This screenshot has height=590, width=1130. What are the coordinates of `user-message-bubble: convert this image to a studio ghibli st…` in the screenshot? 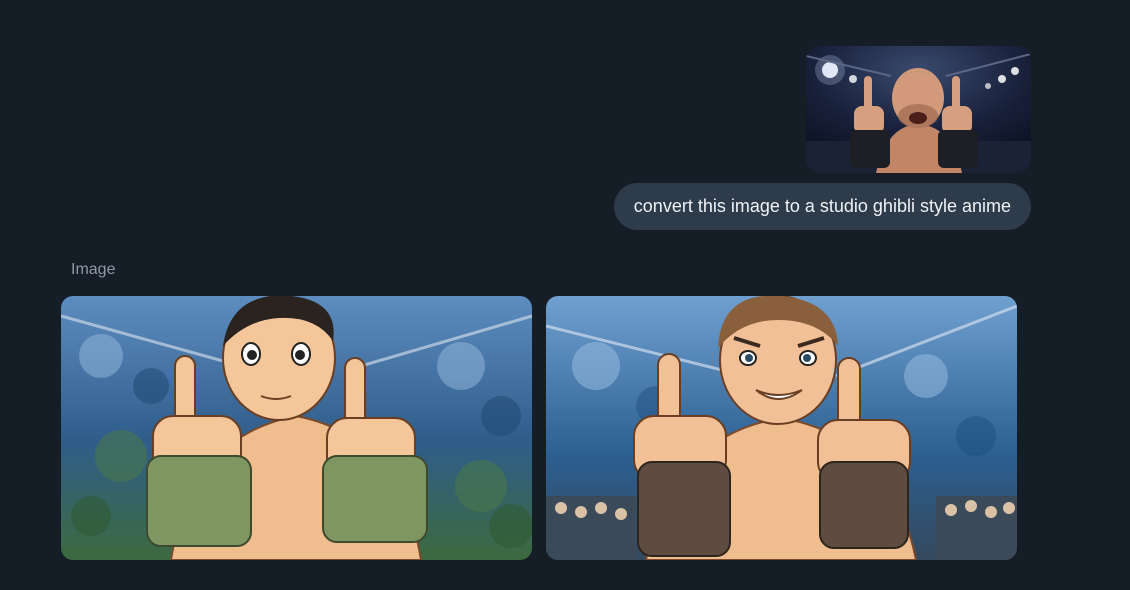 It's located at (822, 206).